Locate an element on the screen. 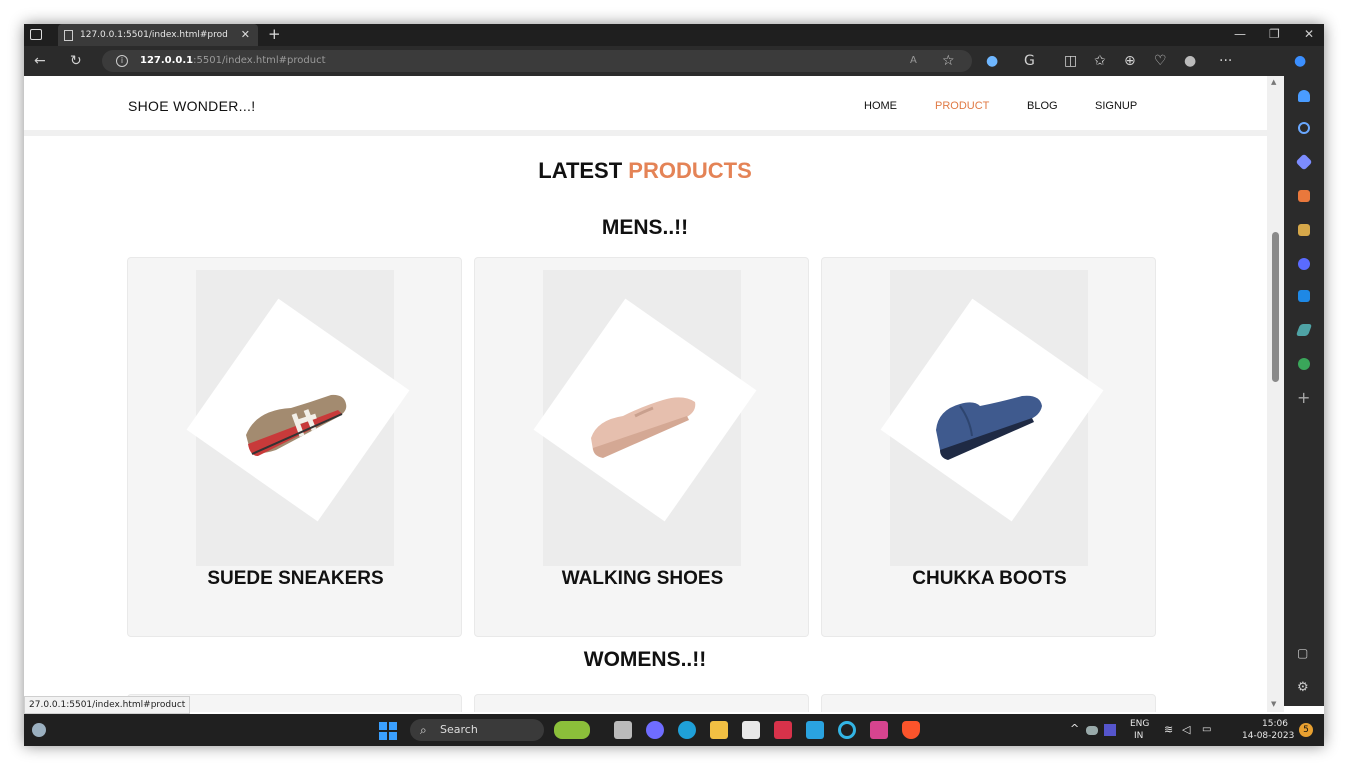  scroll-down-icon: ▼ is located at coordinates (1273, 704).